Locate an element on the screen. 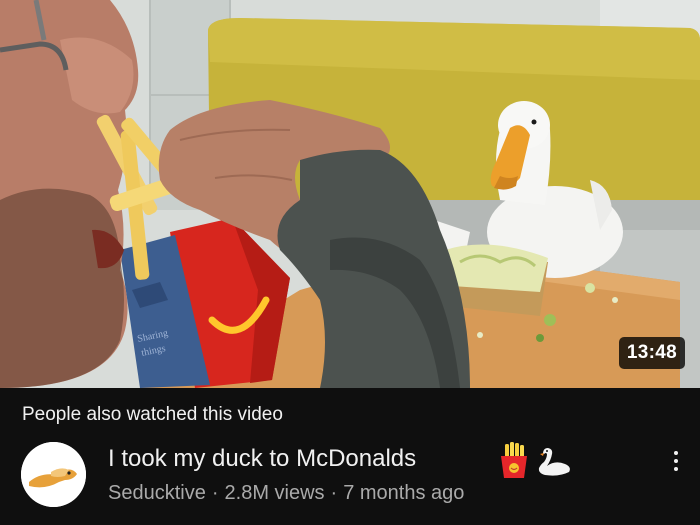 Image resolution: width=700 pixels, height=525 pixels. view-count: 2.8M views is located at coordinates (274, 493).